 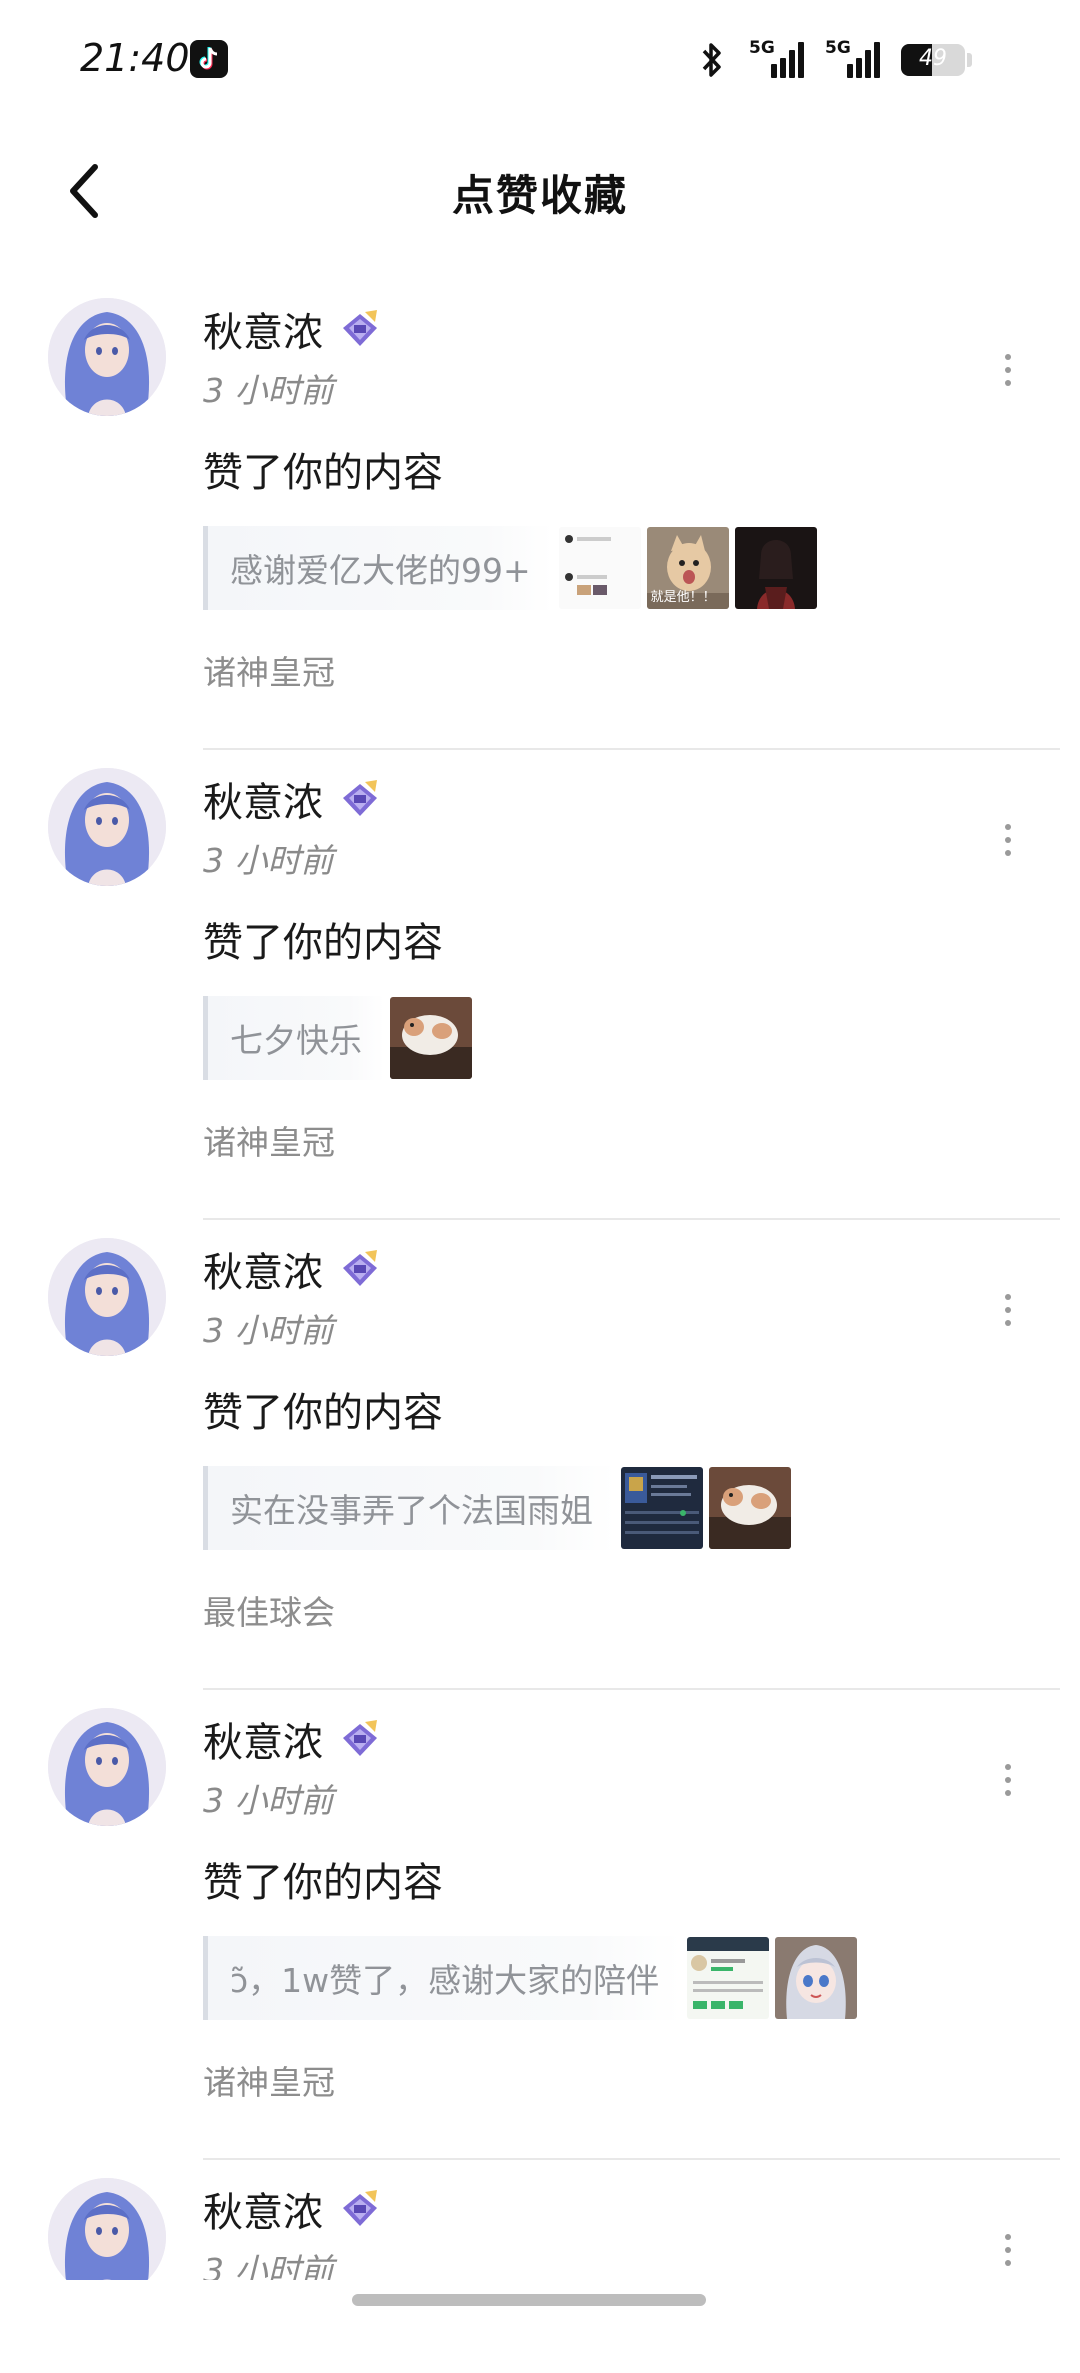 I want to click on notification-content: 秋意浓 3 小时前 赞了你的内容 七夕快乐 诸神皇冠, so click(x=641, y=967).